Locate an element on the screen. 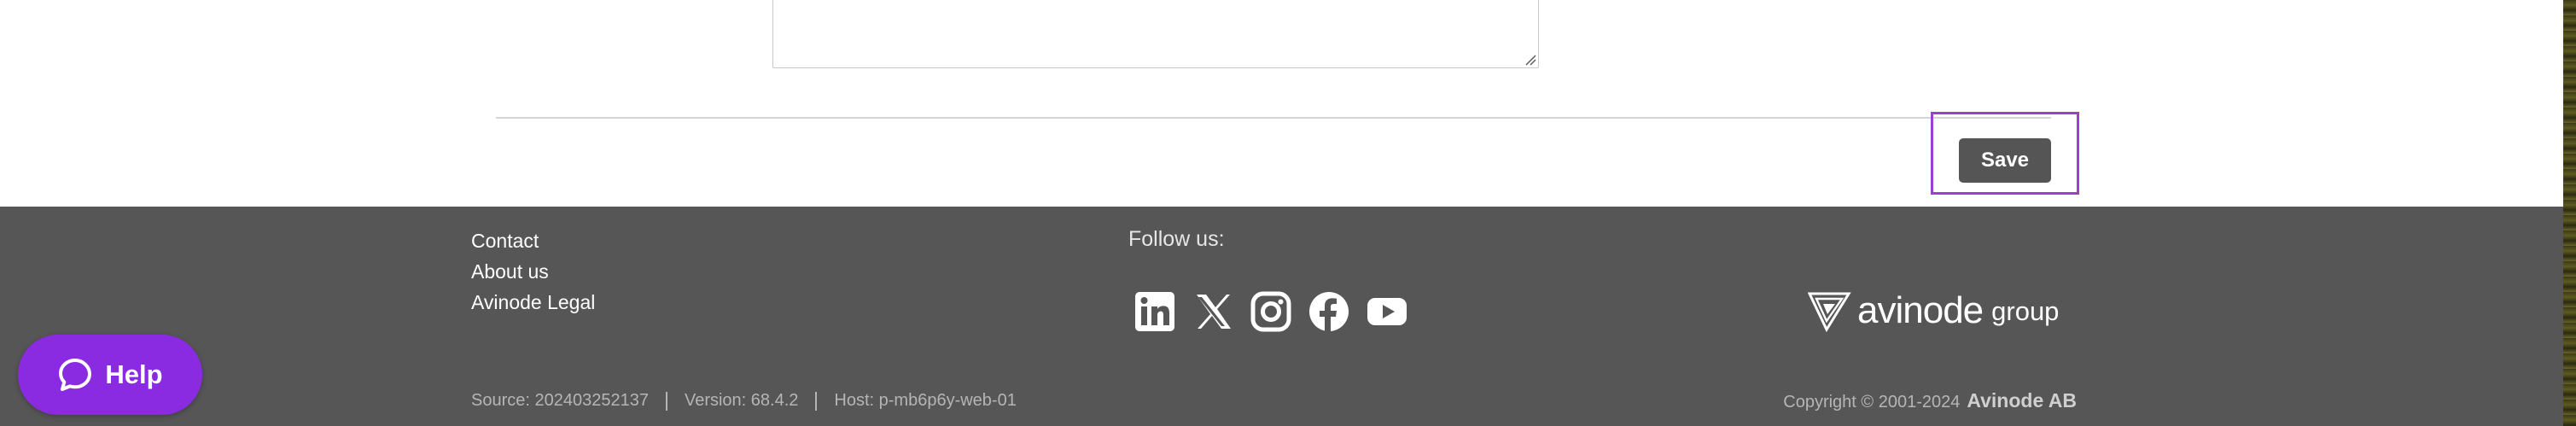 Image resolution: width=2576 pixels, height=426 pixels. linkedin-link is located at coordinates (1155, 311).